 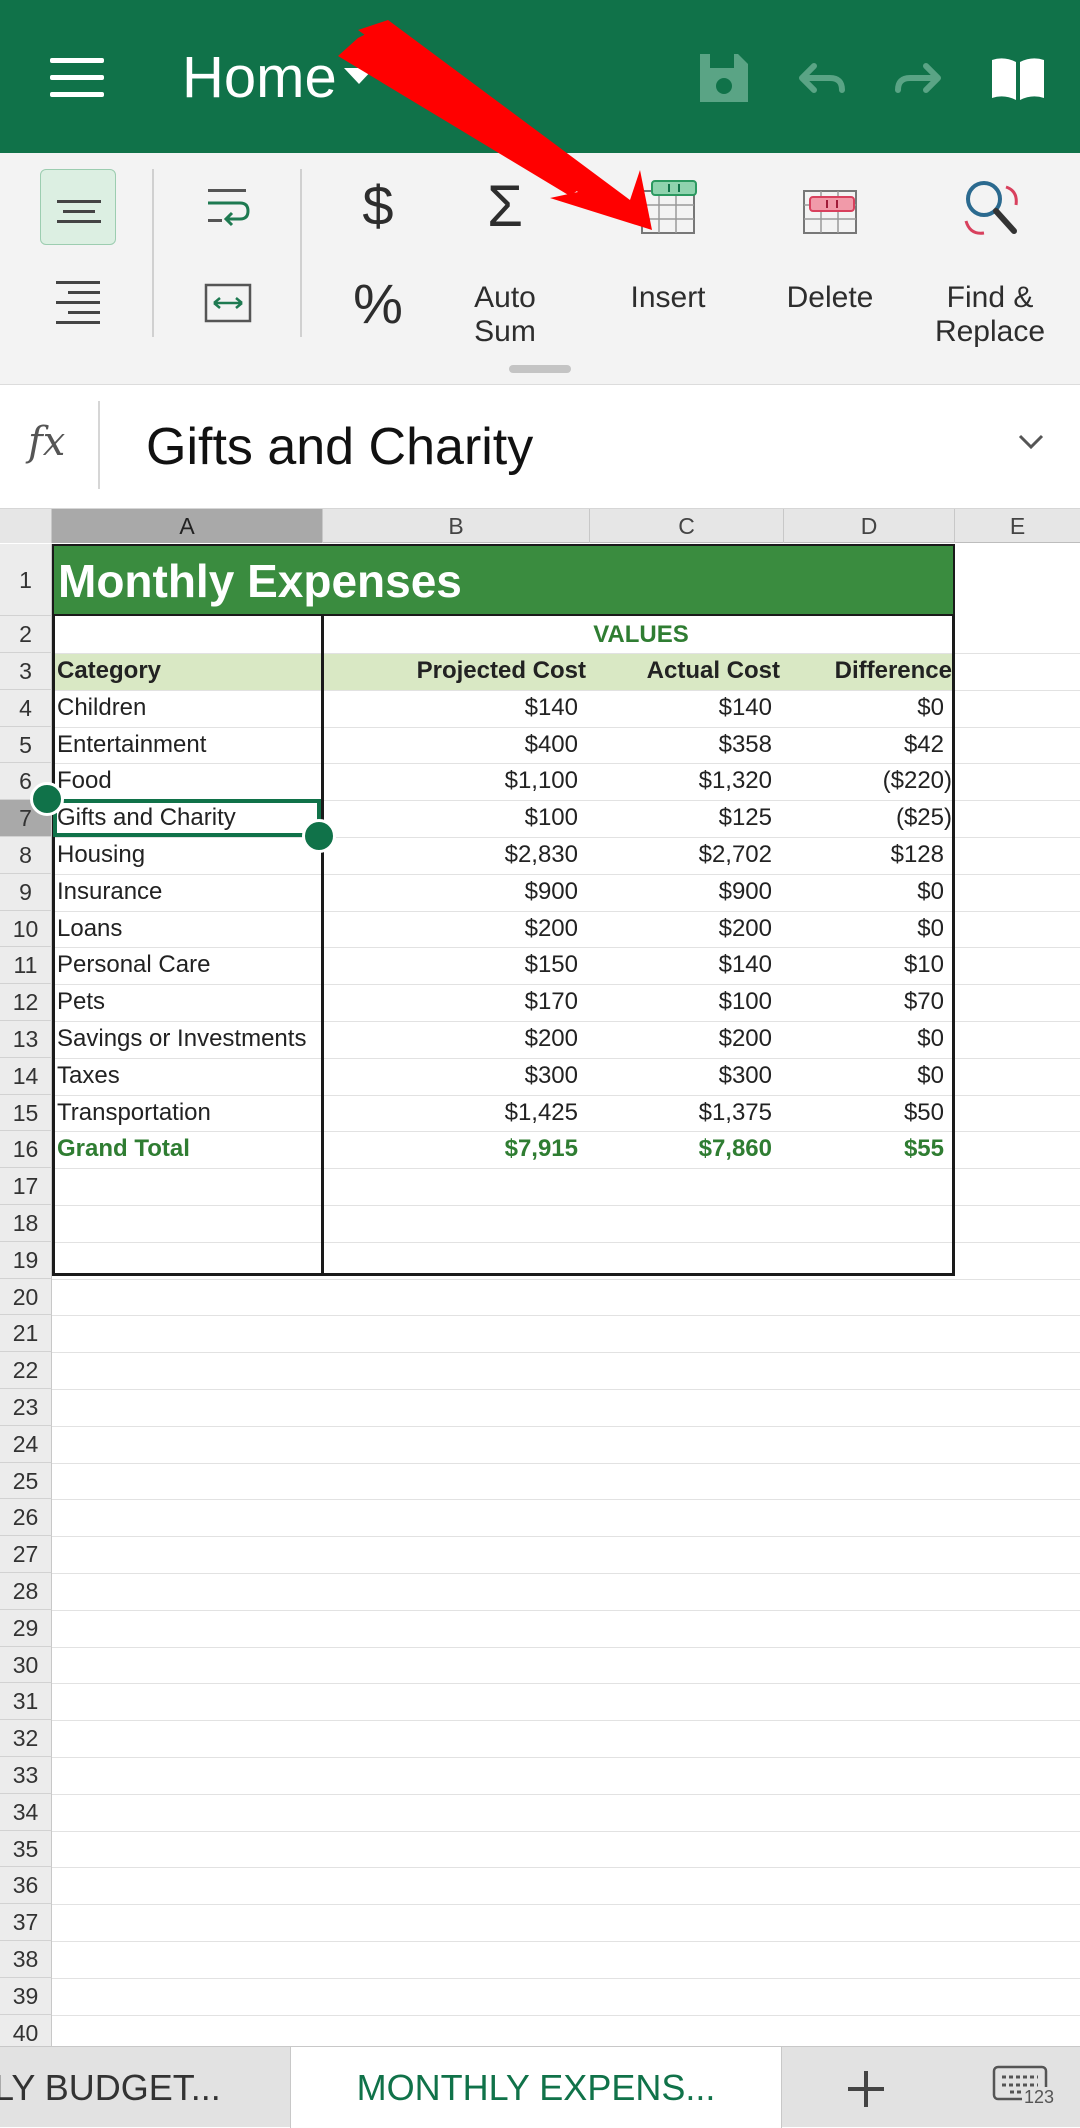 What do you see at coordinates (26, 1223) in the screenshot?
I see `row-header: 18` at bounding box center [26, 1223].